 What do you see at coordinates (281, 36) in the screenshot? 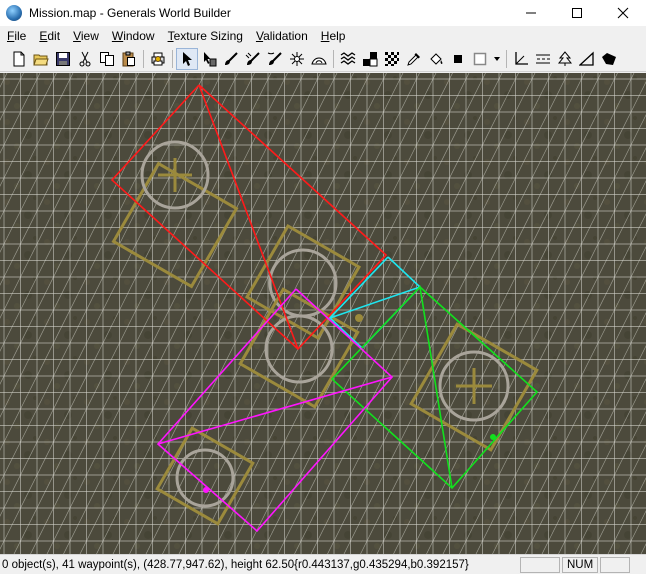
I see `menu-validation: Validation` at bounding box center [281, 36].